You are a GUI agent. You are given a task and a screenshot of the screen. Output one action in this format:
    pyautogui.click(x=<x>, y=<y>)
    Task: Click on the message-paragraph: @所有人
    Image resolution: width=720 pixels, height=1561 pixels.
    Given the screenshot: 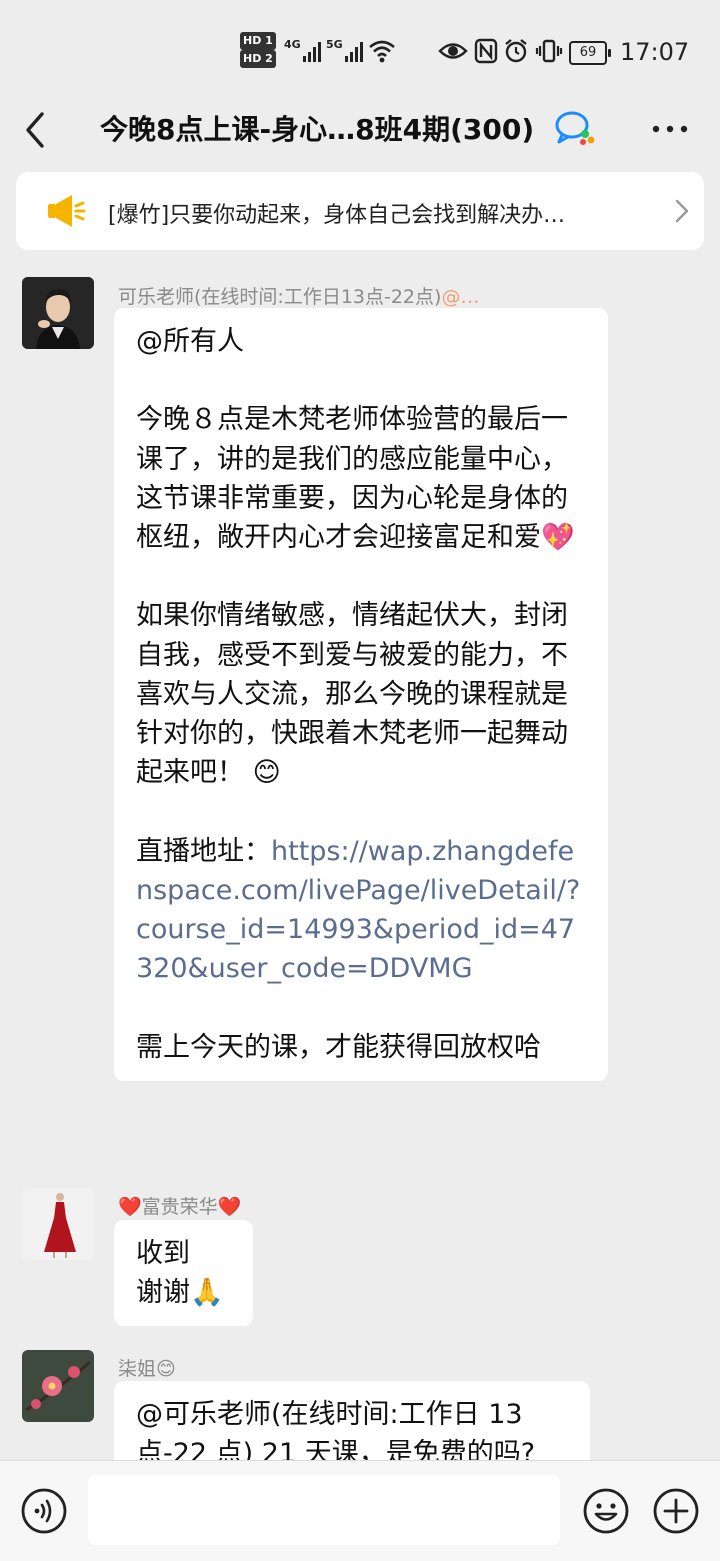 What is the action you would take?
    pyautogui.click(x=190, y=341)
    